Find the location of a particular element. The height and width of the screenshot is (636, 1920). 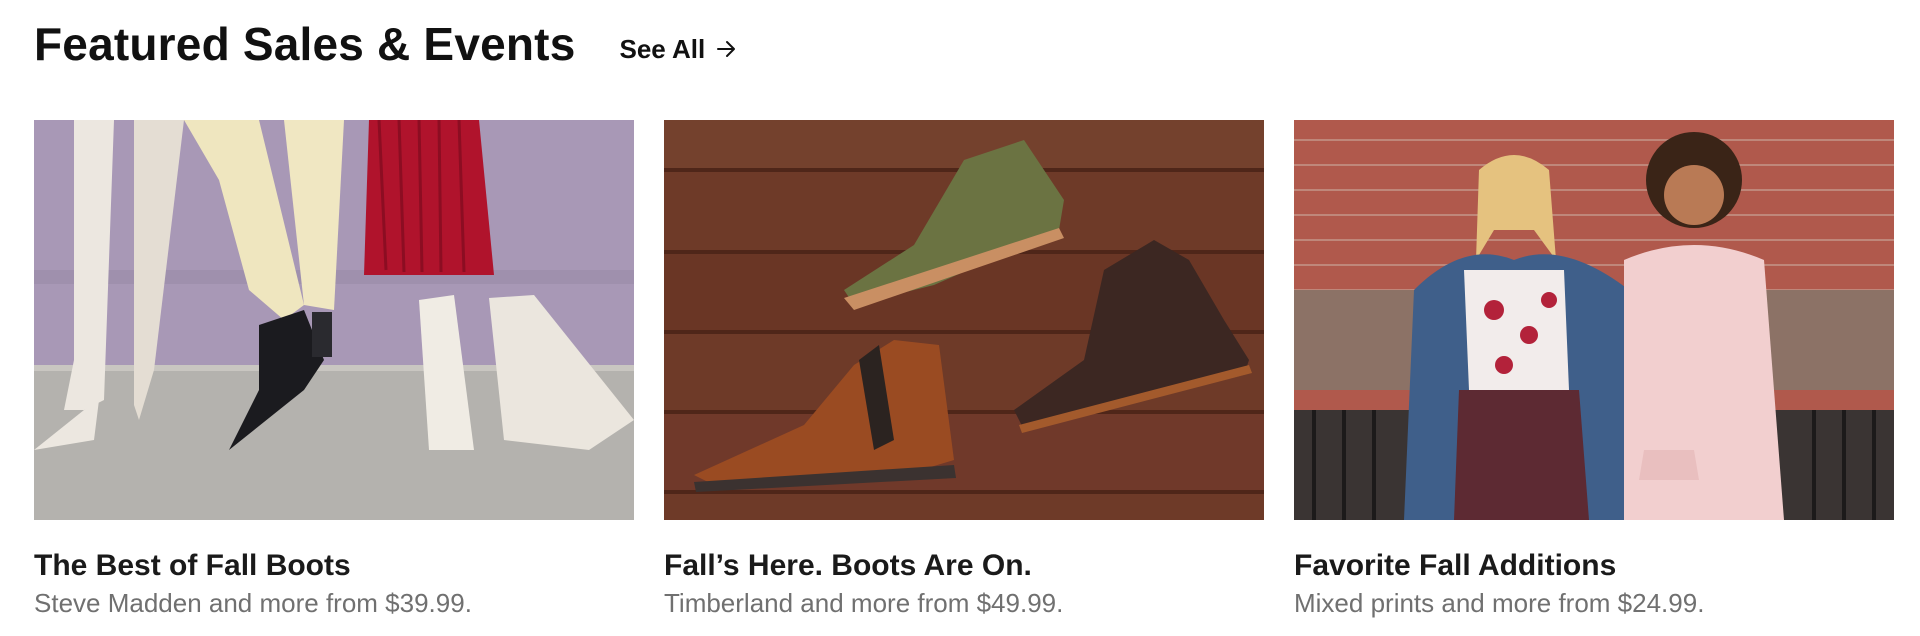

card-title: Favorite Fall Additions is located at coordinates (1455, 565).